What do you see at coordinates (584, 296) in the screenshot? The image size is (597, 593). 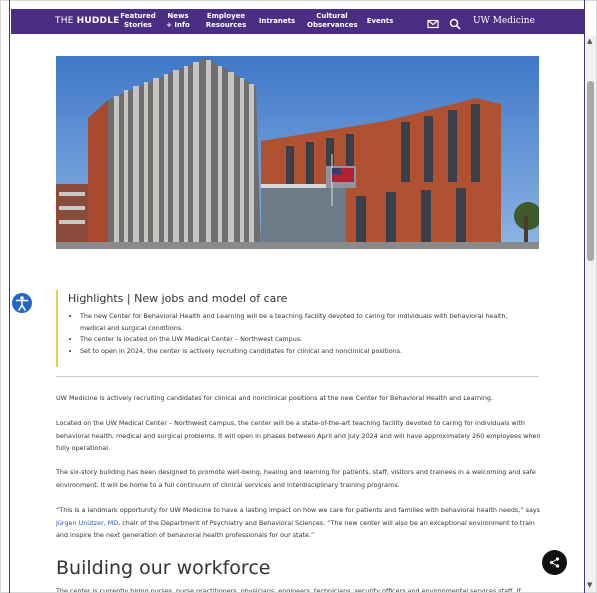 I see `right-border-line` at bounding box center [584, 296].